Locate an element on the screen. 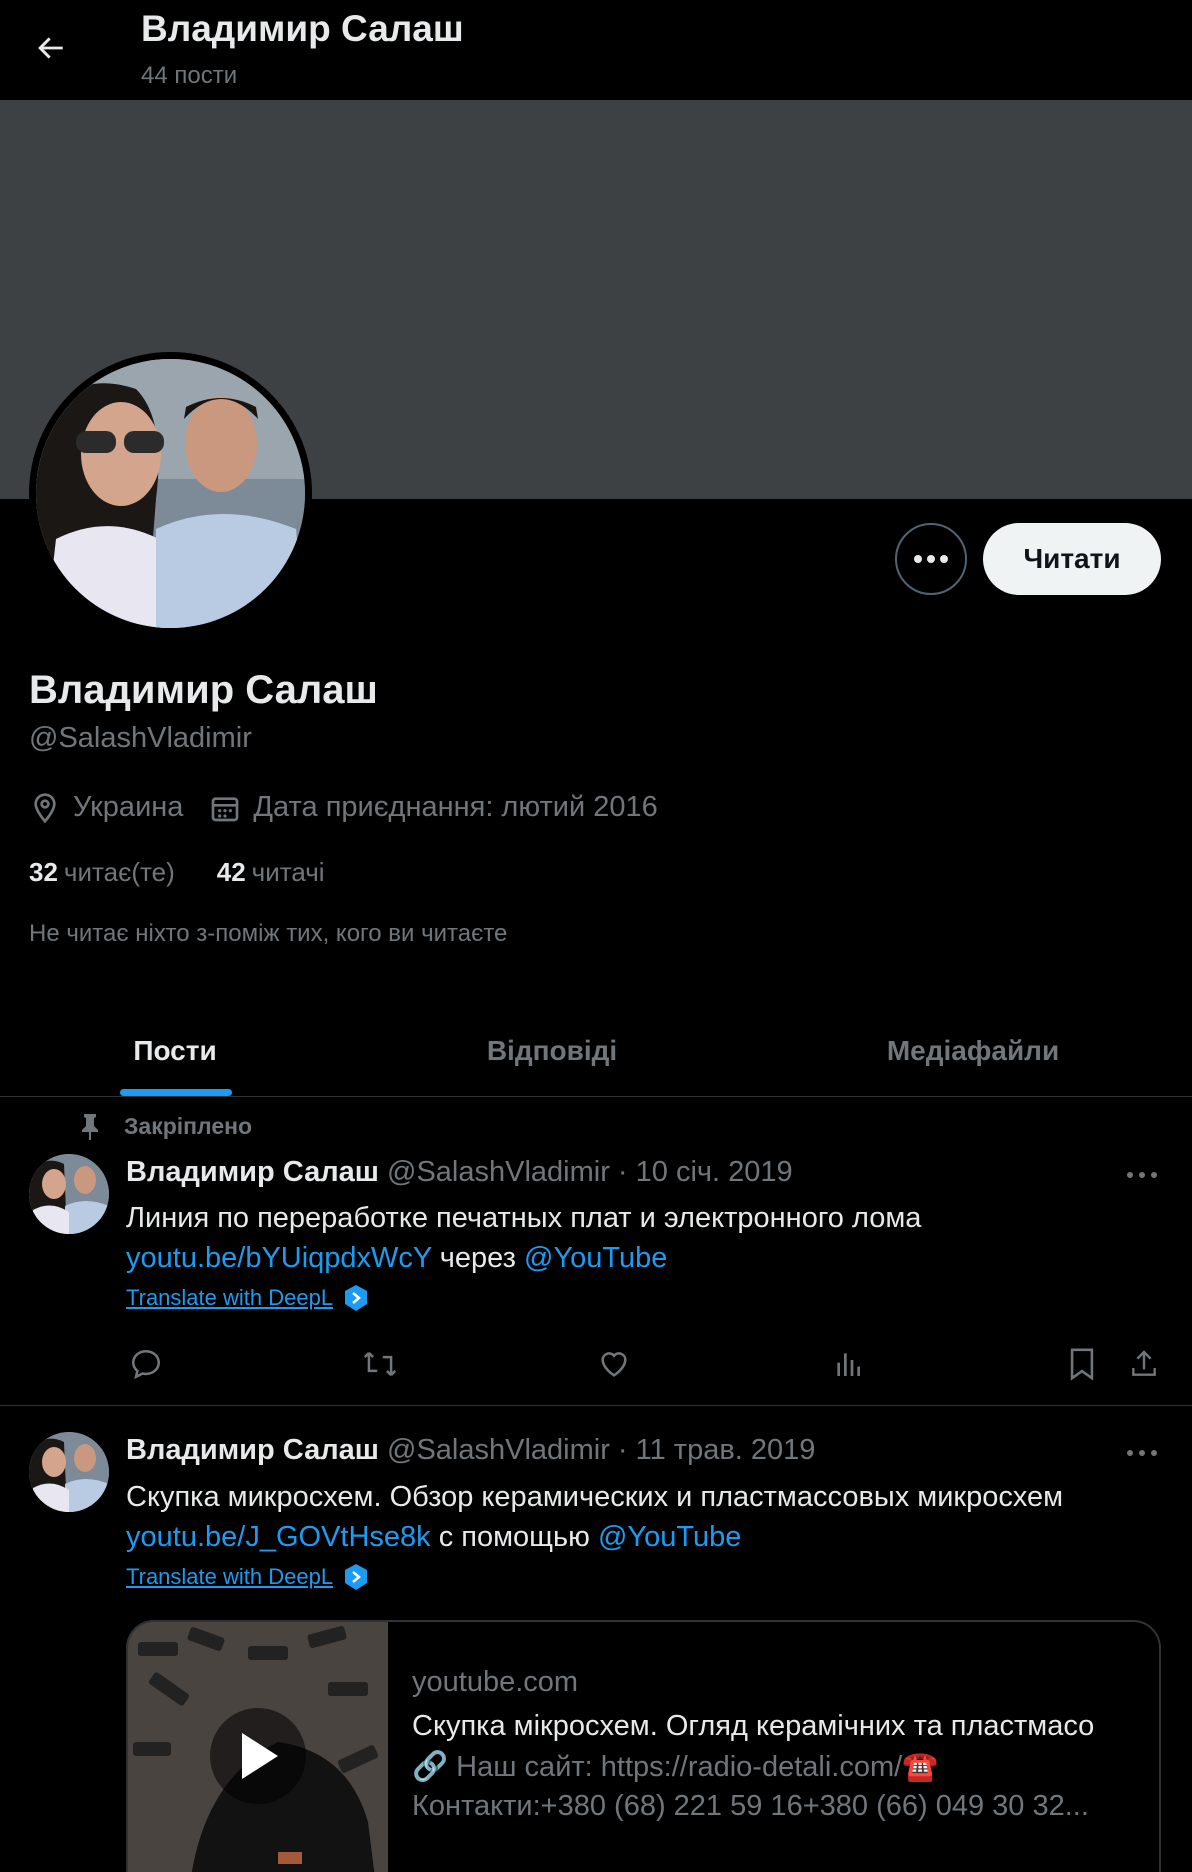 This screenshot has height=1872, width=1192. profile-handle: @SalashVladimir is located at coordinates (140, 738).